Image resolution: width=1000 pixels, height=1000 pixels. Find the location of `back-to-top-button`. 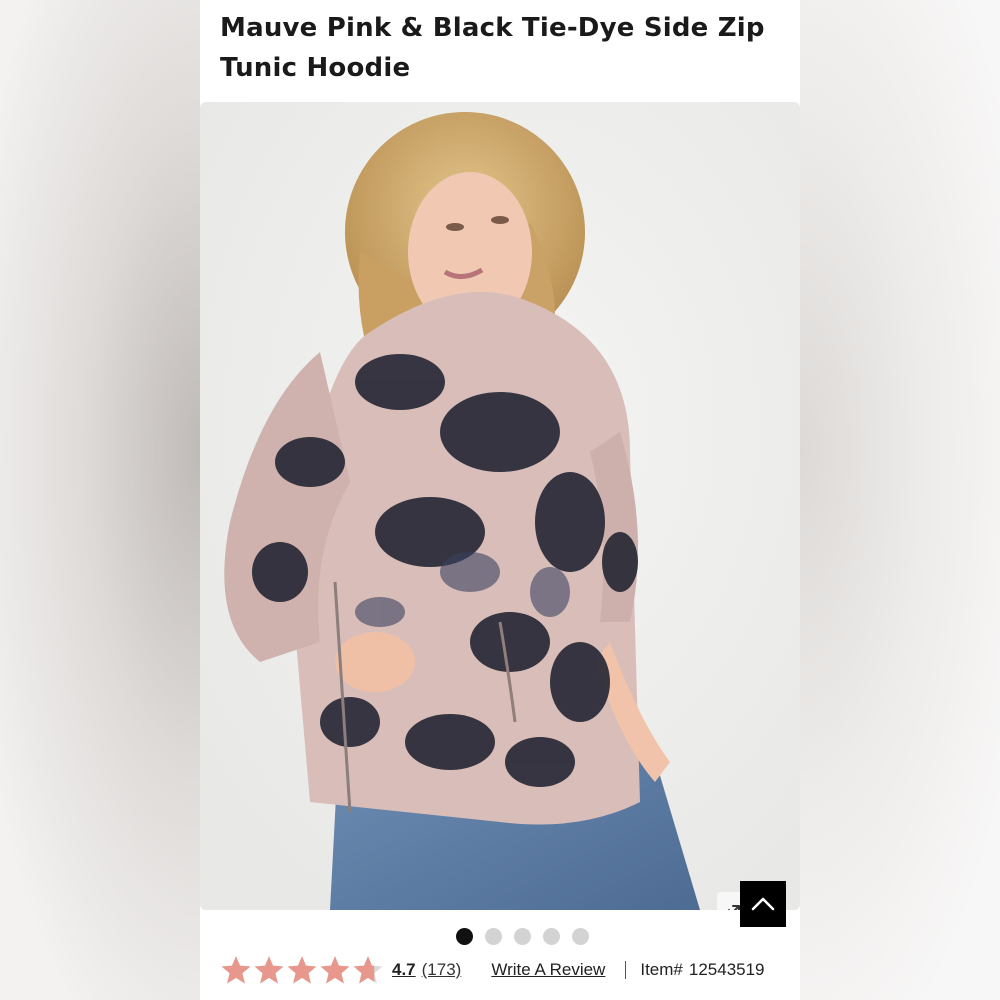

back-to-top-button is located at coordinates (763, 904).